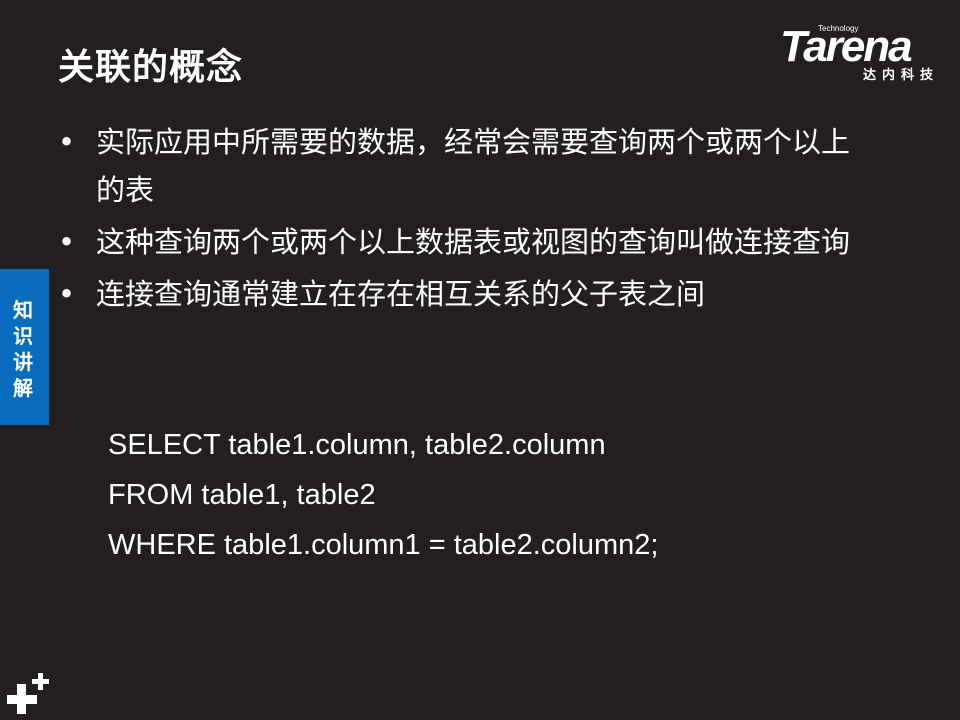 Image resolution: width=960 pixels, height=720 pixels. I want to click on logo-chinese: 达内科技, so click(900, 75).